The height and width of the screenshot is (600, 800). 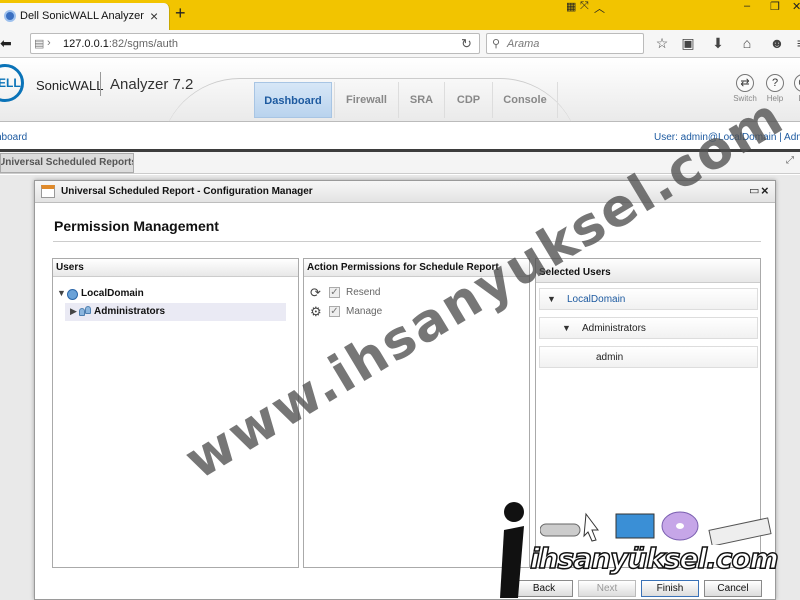 I want to click on product-name: Analyzer 7.2, so click(x=152, y=84).